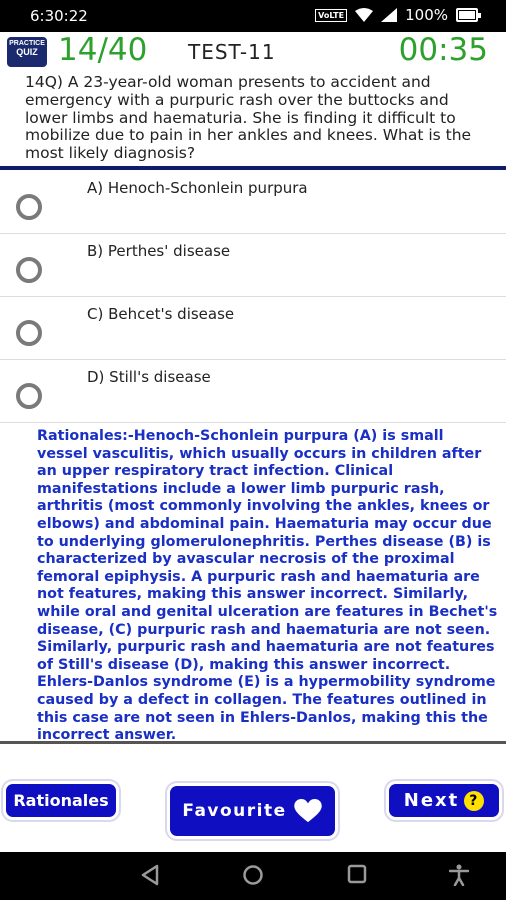  I want to click on next-button: Next ?, so click(444, 800).